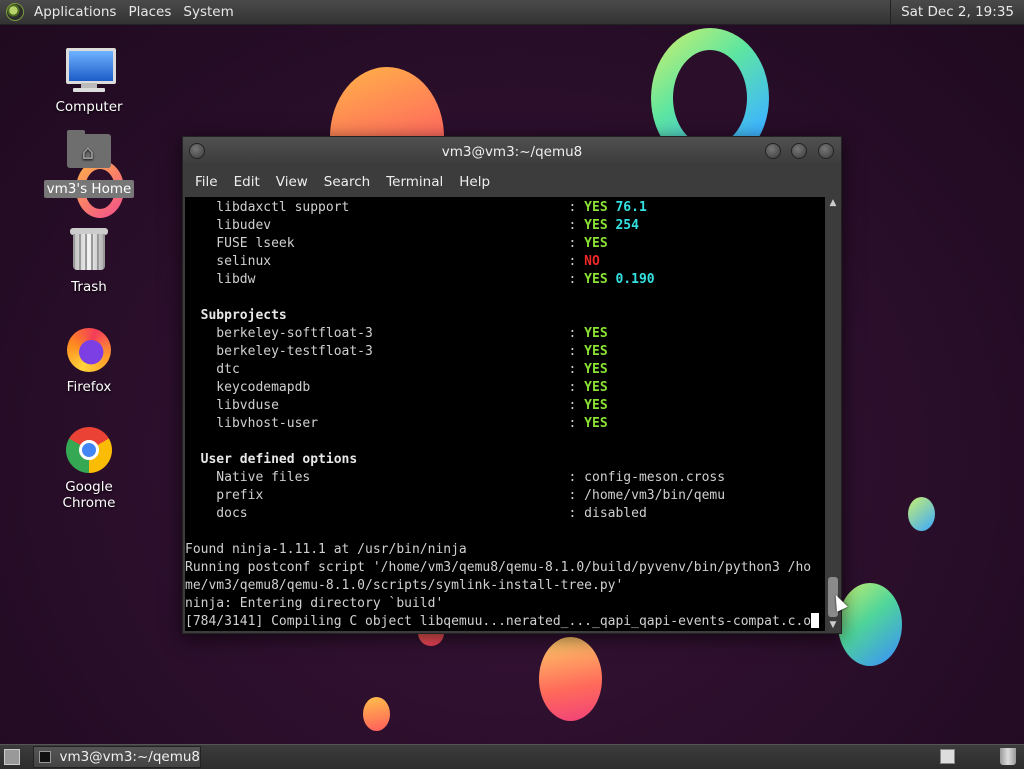 The height and width of the screenshot is (769, 1024). Describe the element at coordinates (149, 12) in the screenshot. I see `menu-places: Places` at that location.